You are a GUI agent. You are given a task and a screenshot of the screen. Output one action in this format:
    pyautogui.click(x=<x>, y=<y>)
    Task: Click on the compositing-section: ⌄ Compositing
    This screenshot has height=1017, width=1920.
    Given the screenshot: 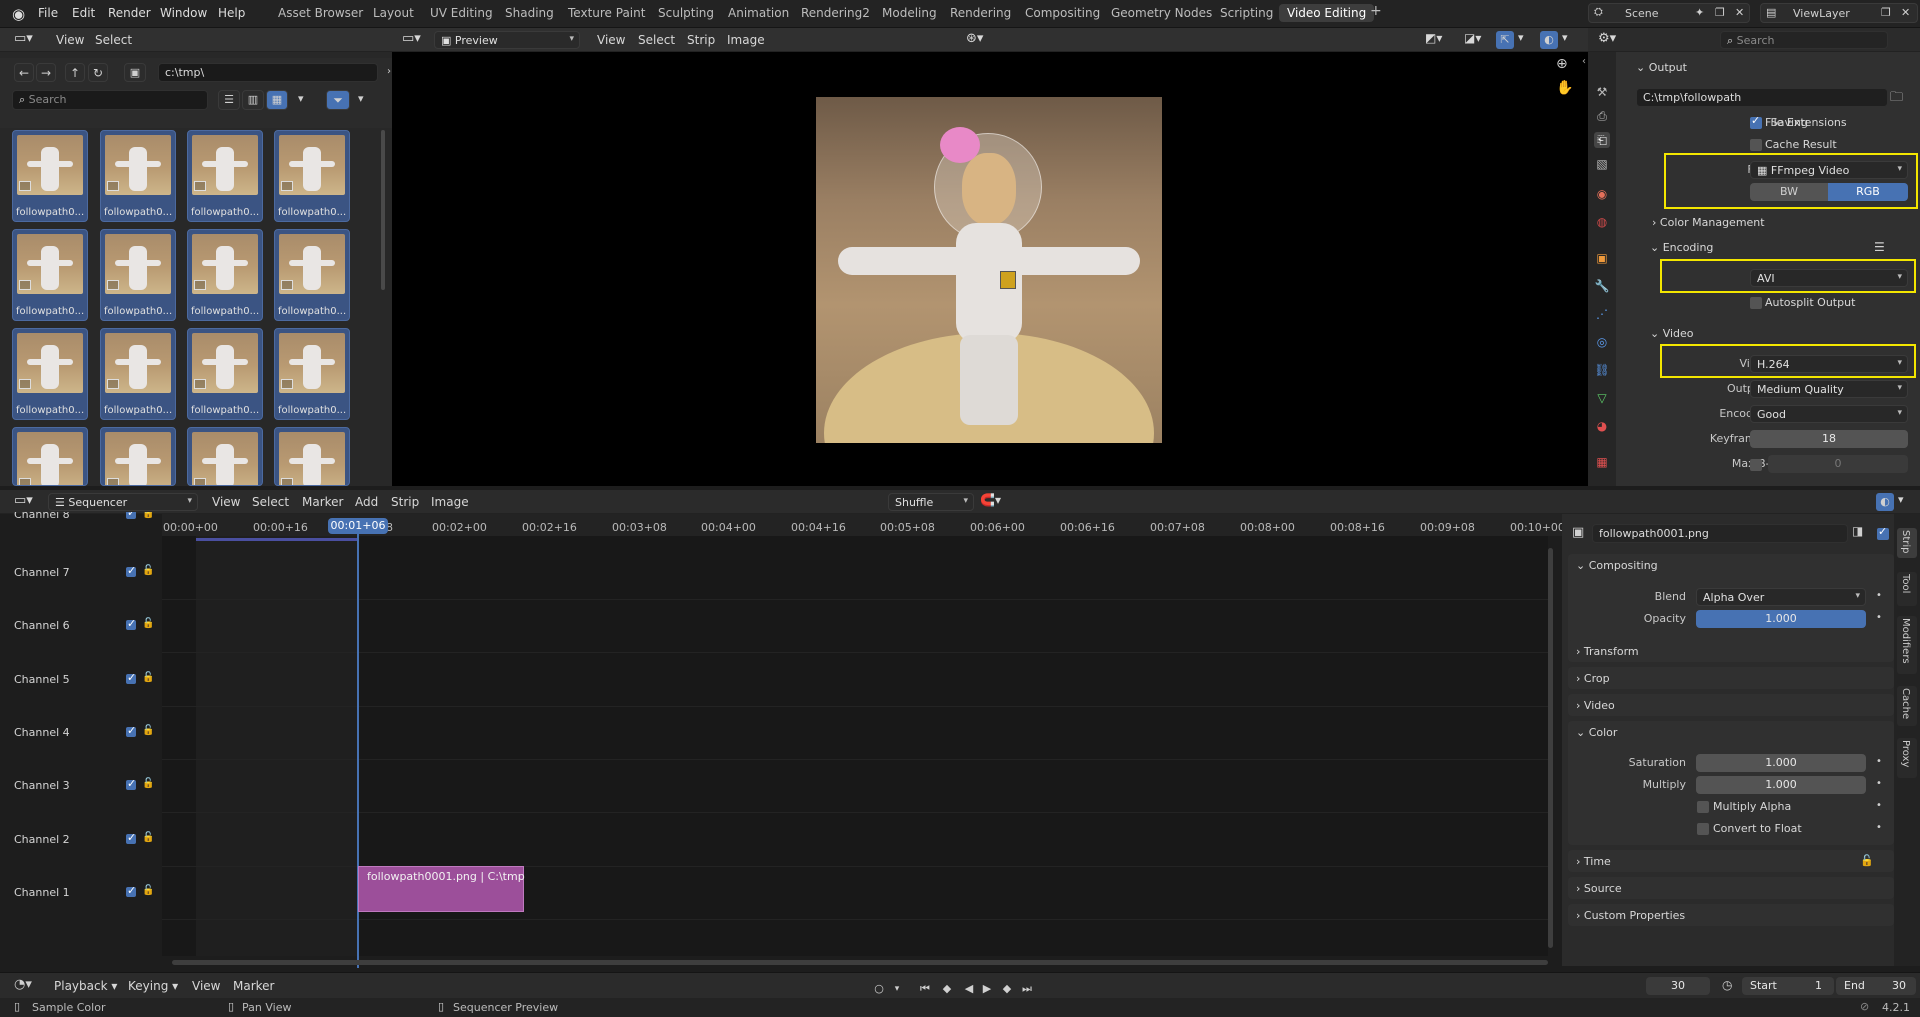 What is the action you would take?
    pyautogui.click(x=1617, y=565)
    